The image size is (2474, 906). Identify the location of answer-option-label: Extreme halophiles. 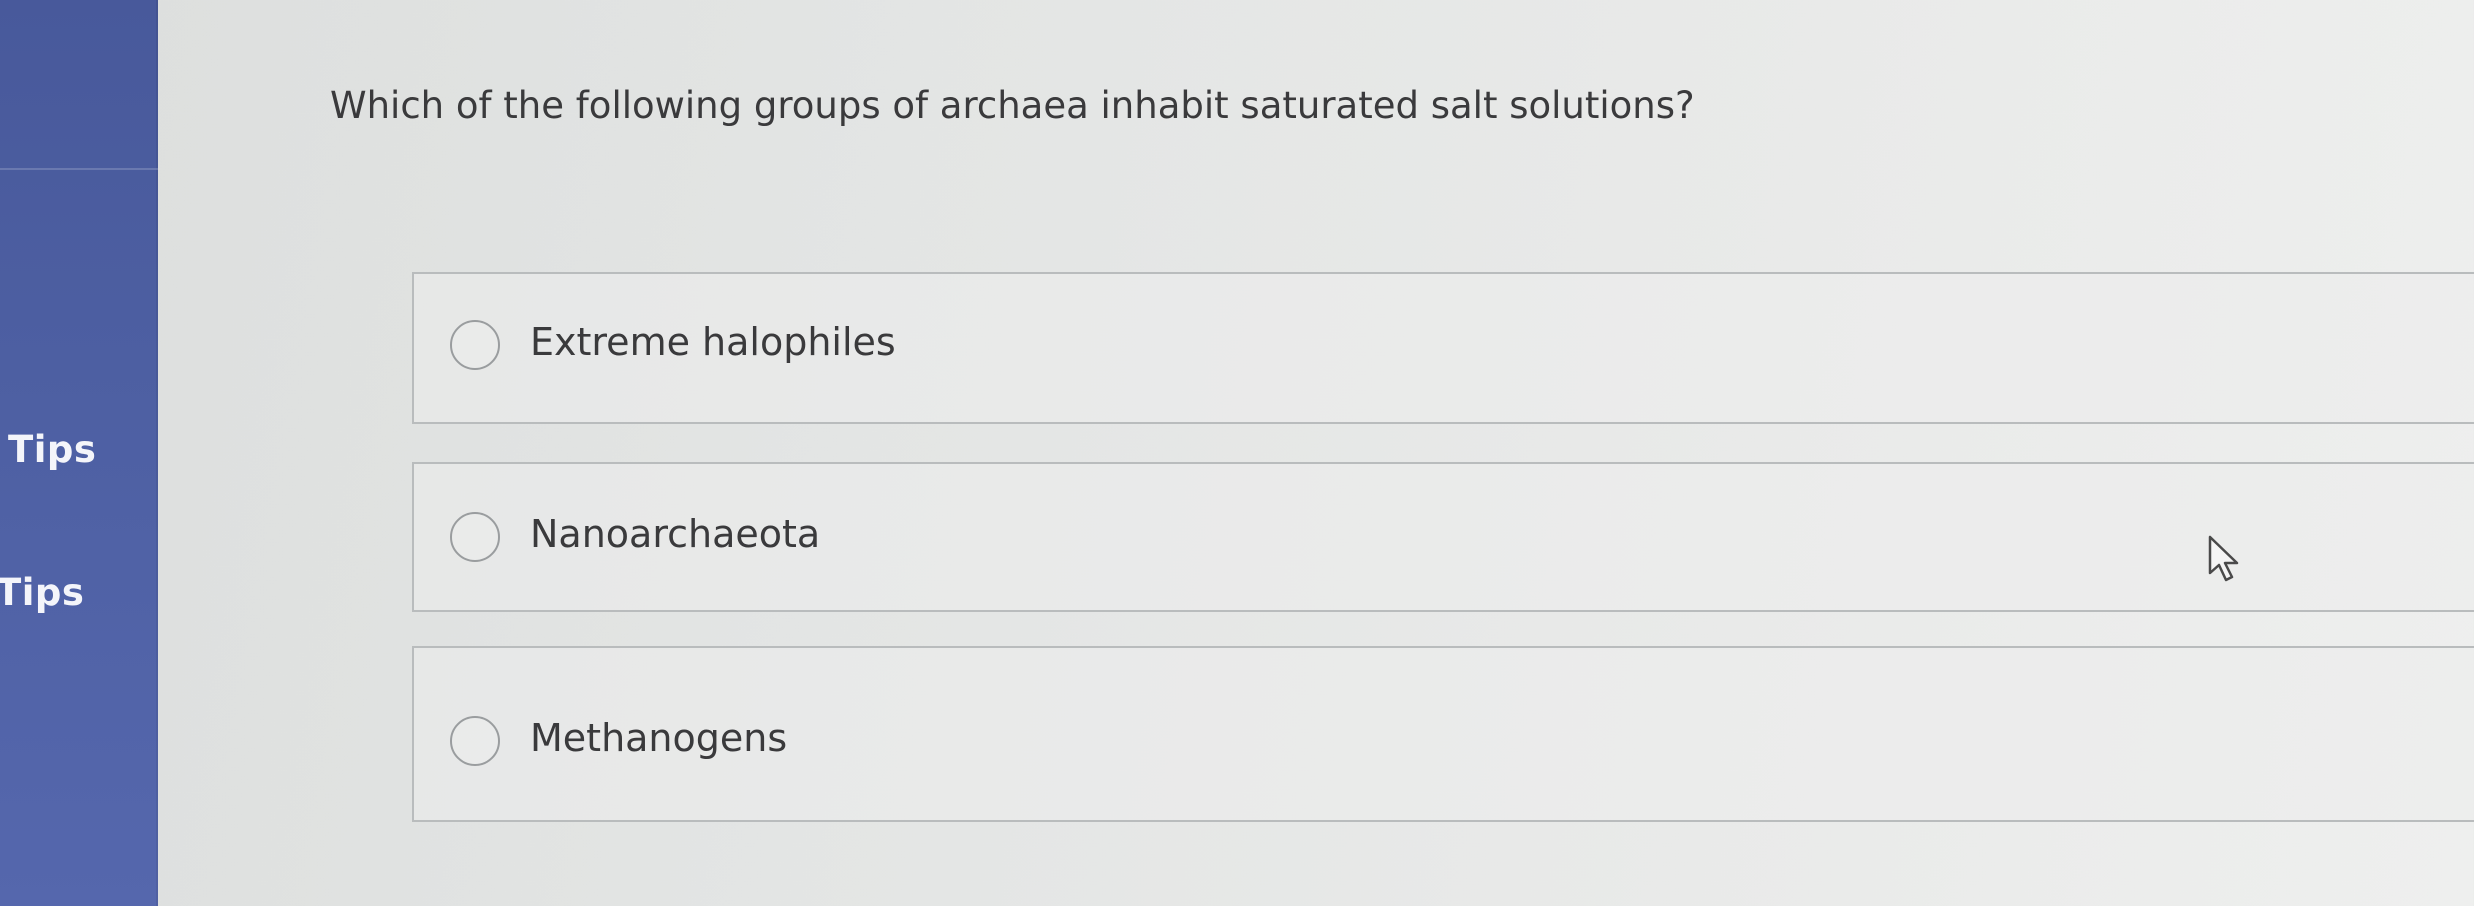
(713, 342).